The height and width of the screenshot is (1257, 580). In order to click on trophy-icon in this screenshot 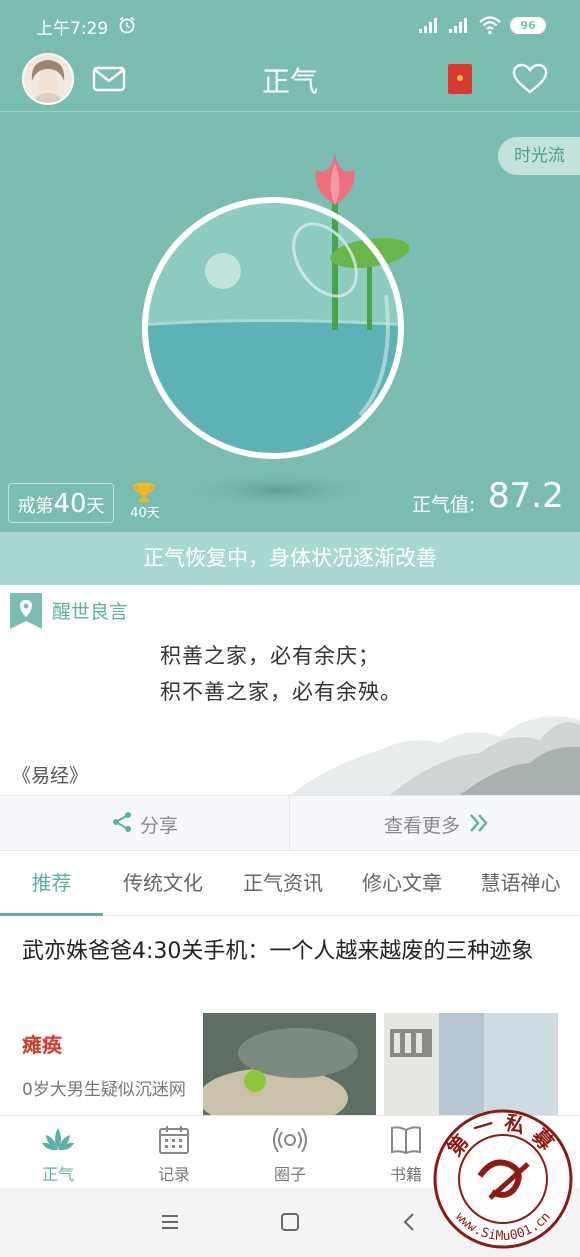, I will do `click(144, 492)`.